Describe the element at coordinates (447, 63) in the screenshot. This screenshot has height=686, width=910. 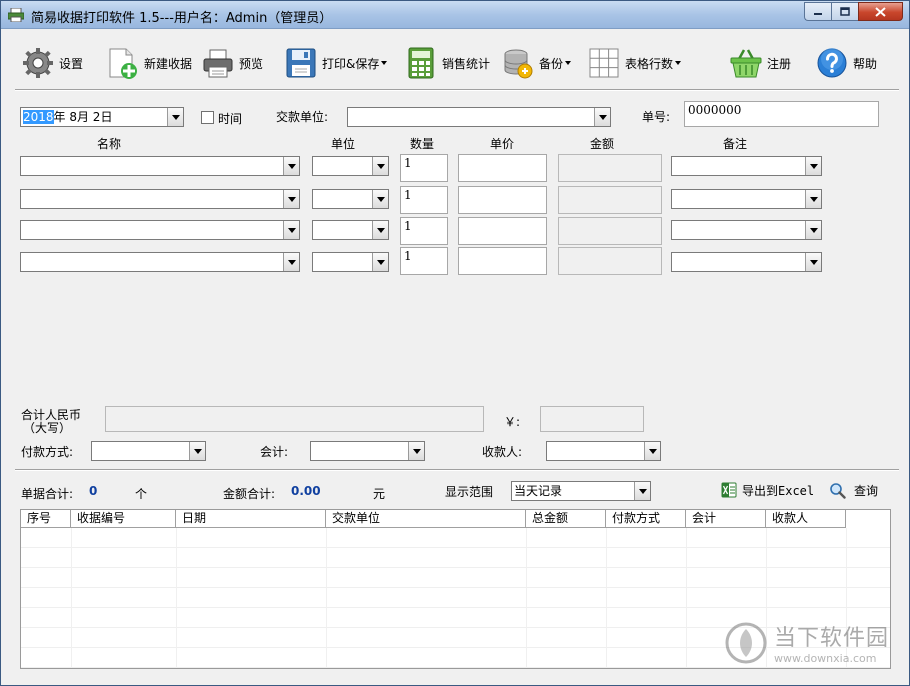
I see `sales-stats-button: 销售统计` at that location.